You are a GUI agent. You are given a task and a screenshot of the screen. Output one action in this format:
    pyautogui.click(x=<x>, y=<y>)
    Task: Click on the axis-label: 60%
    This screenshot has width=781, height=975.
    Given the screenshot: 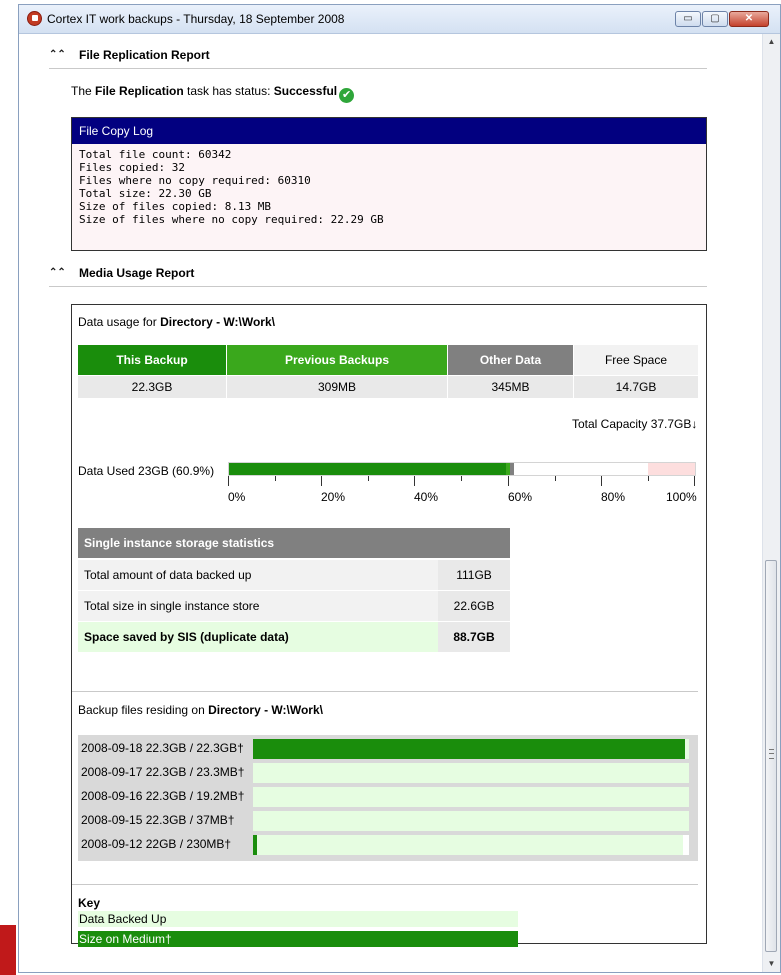 What is the action you would take?
    pyautogui.click(x=520, y=497)
    